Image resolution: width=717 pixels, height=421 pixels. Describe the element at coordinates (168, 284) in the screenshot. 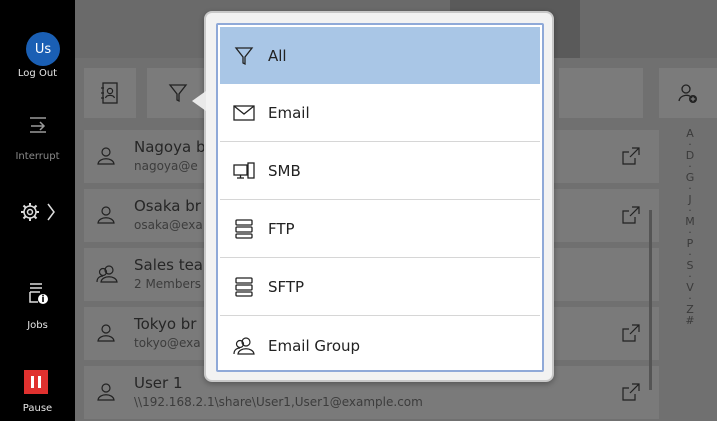

I see `contact-detail: 2 Members` at that location.